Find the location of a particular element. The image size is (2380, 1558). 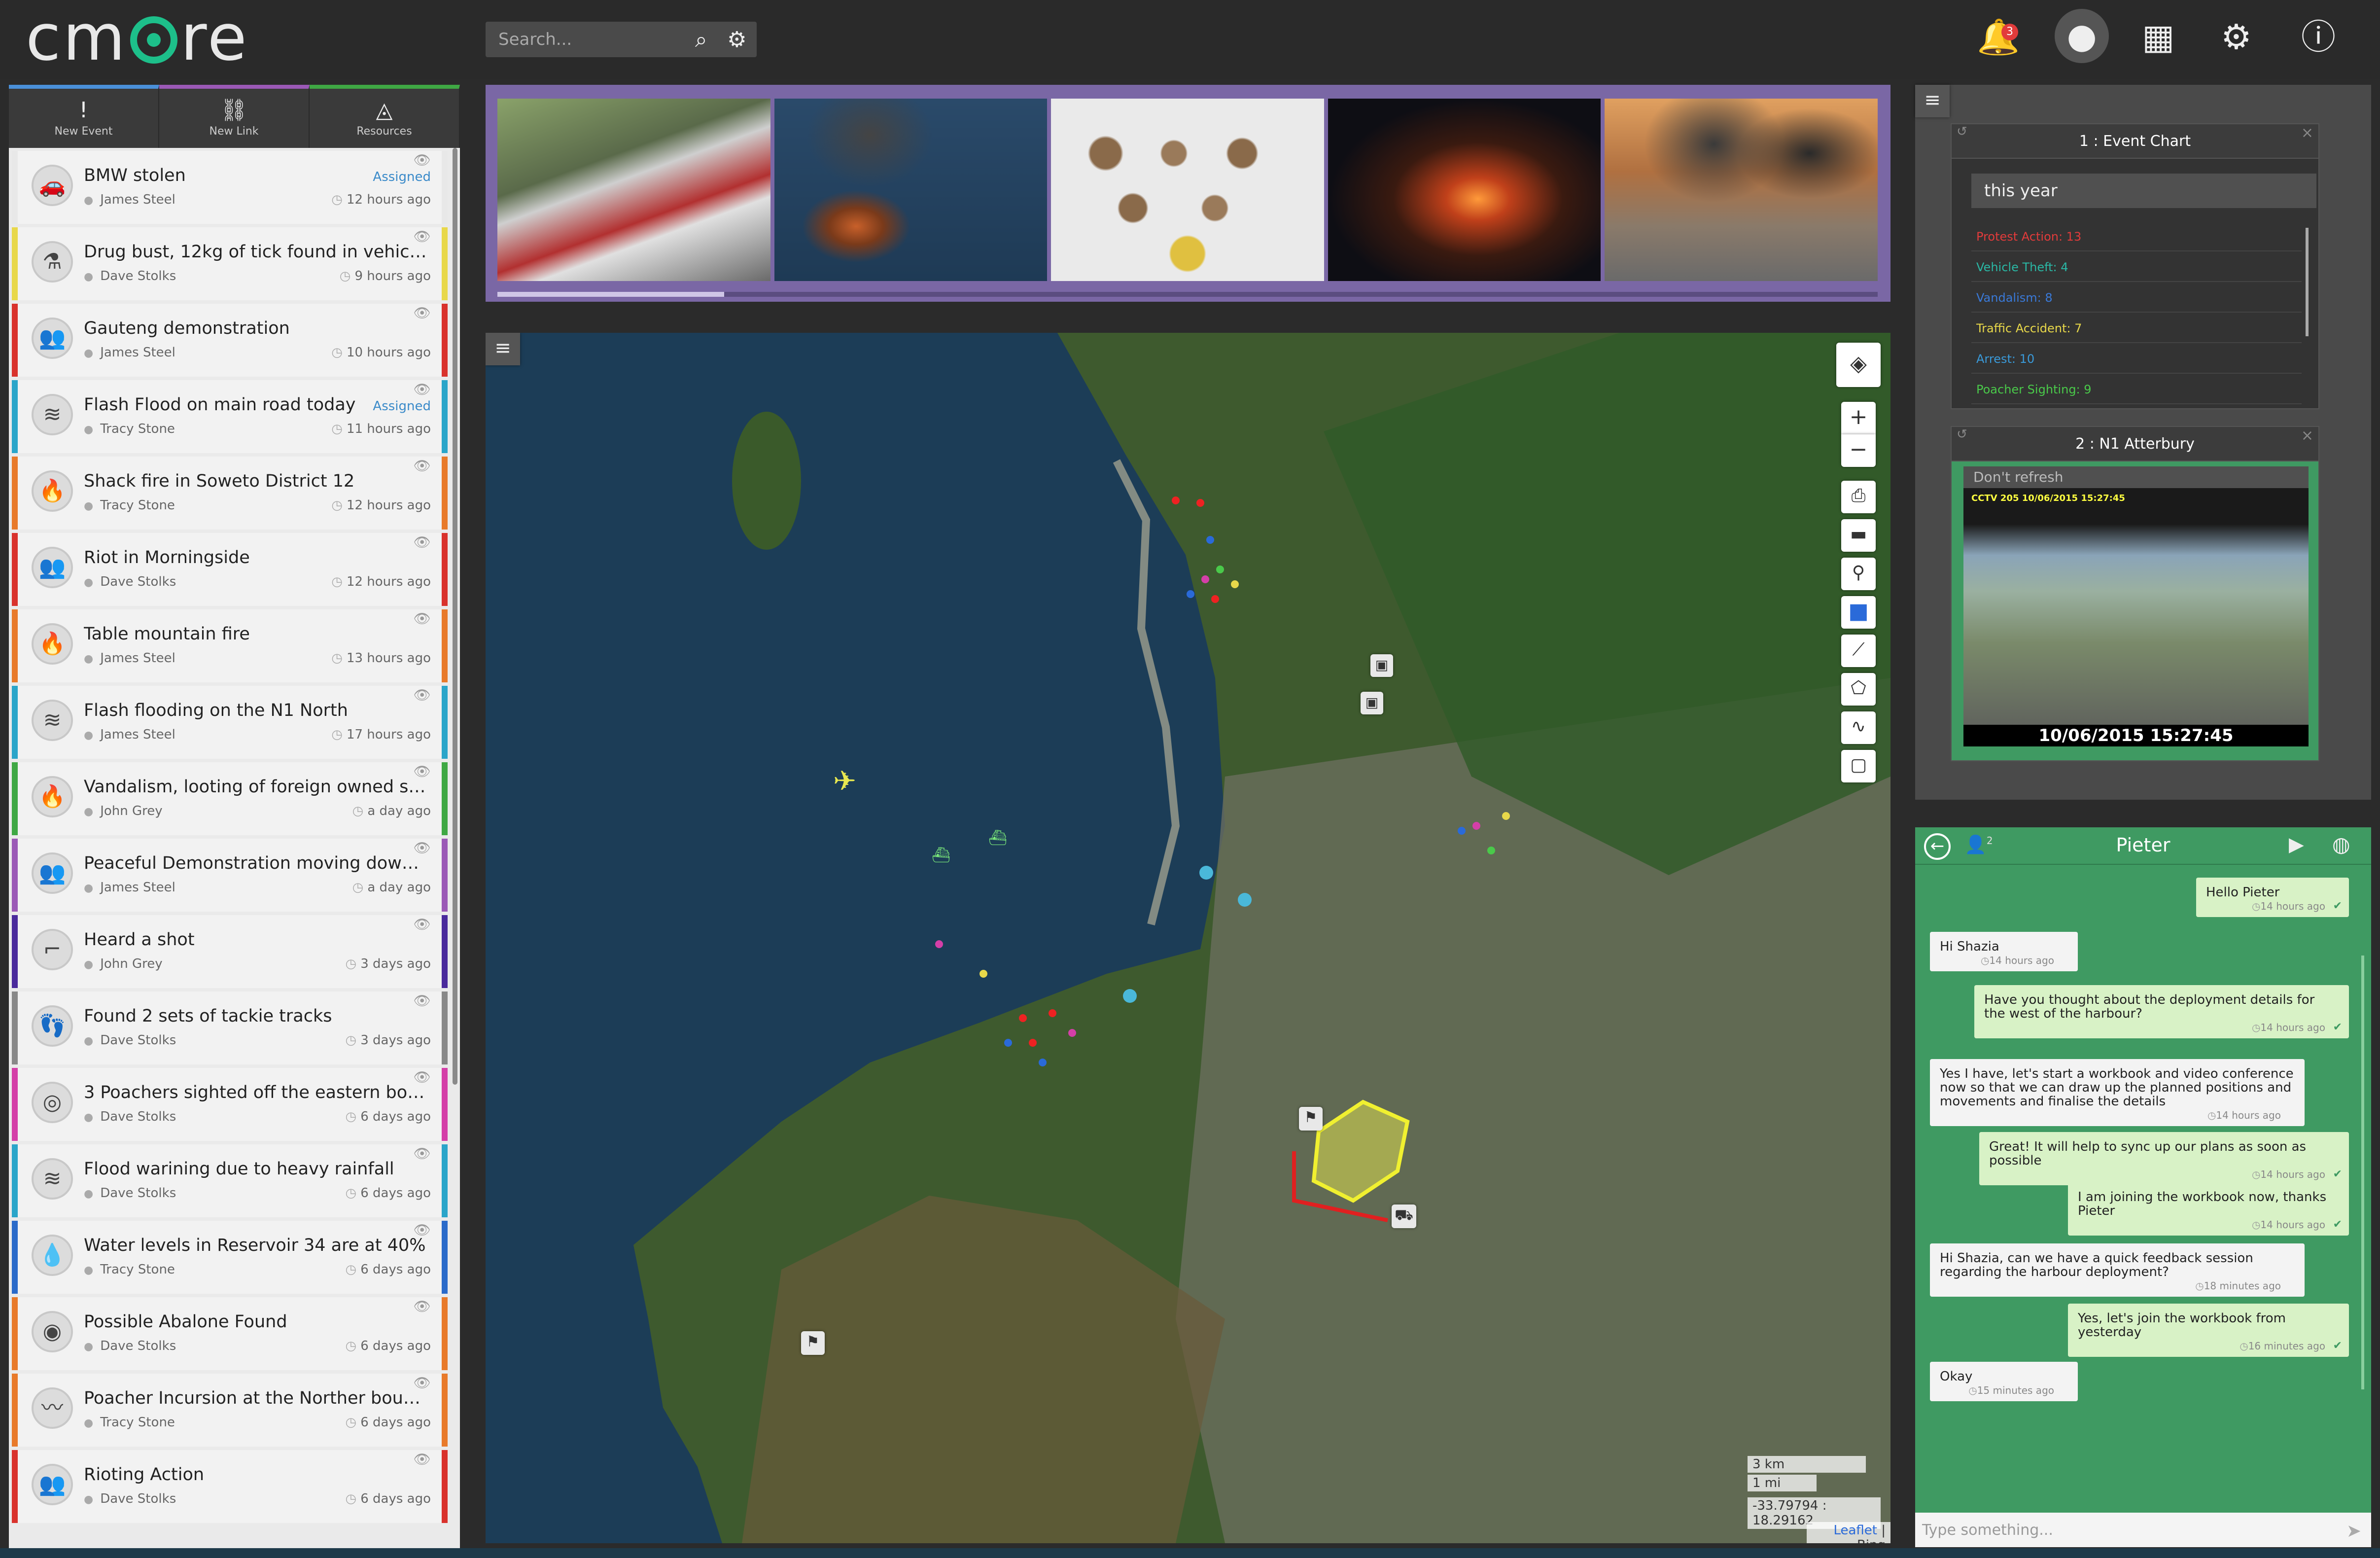

event-type-icon: ≋ is located at coordinates (52, 415).